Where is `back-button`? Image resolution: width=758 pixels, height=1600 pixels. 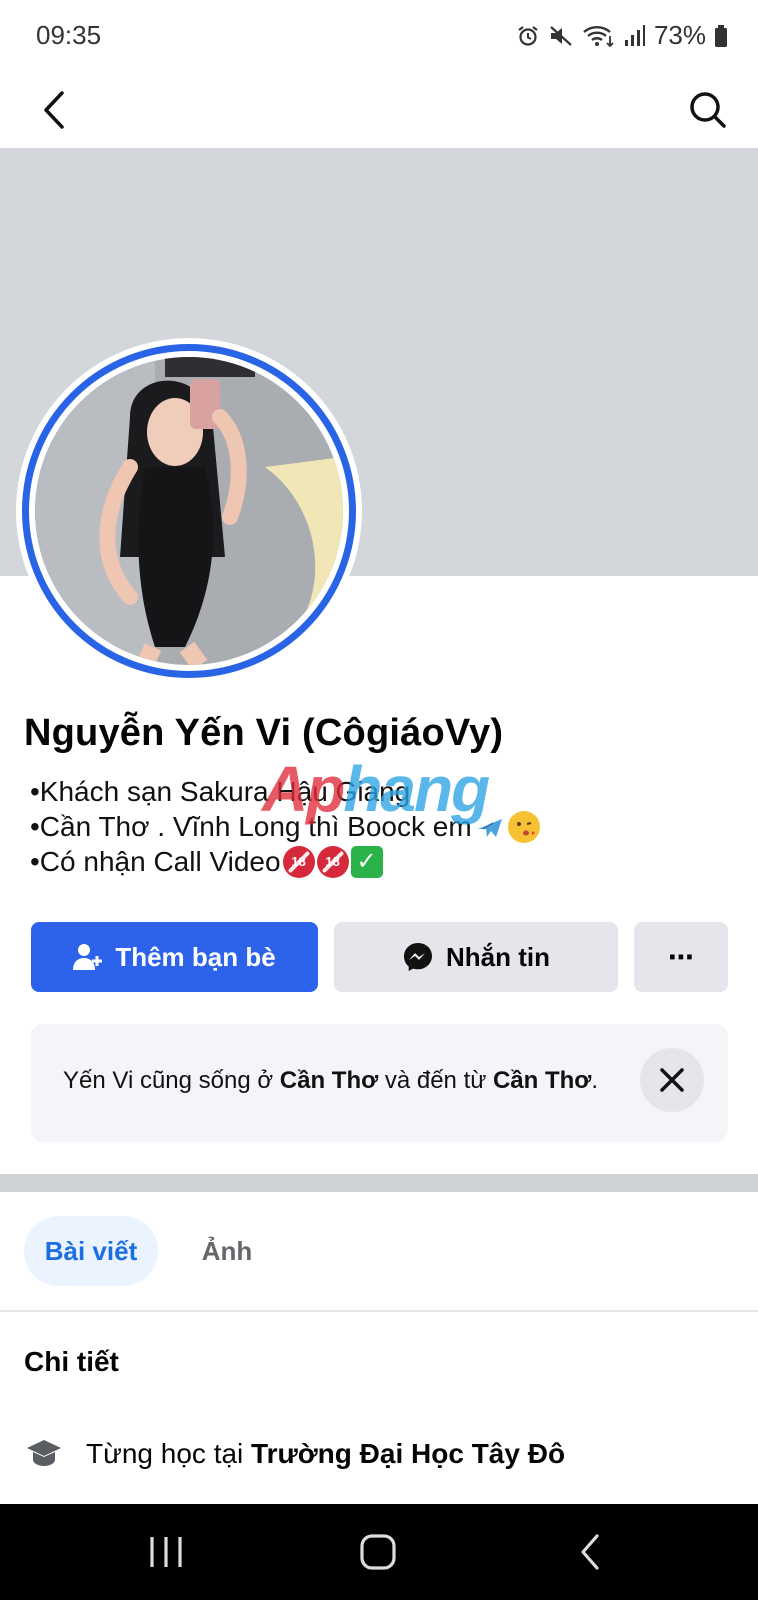 back-button is located at coordinates (54, 110).